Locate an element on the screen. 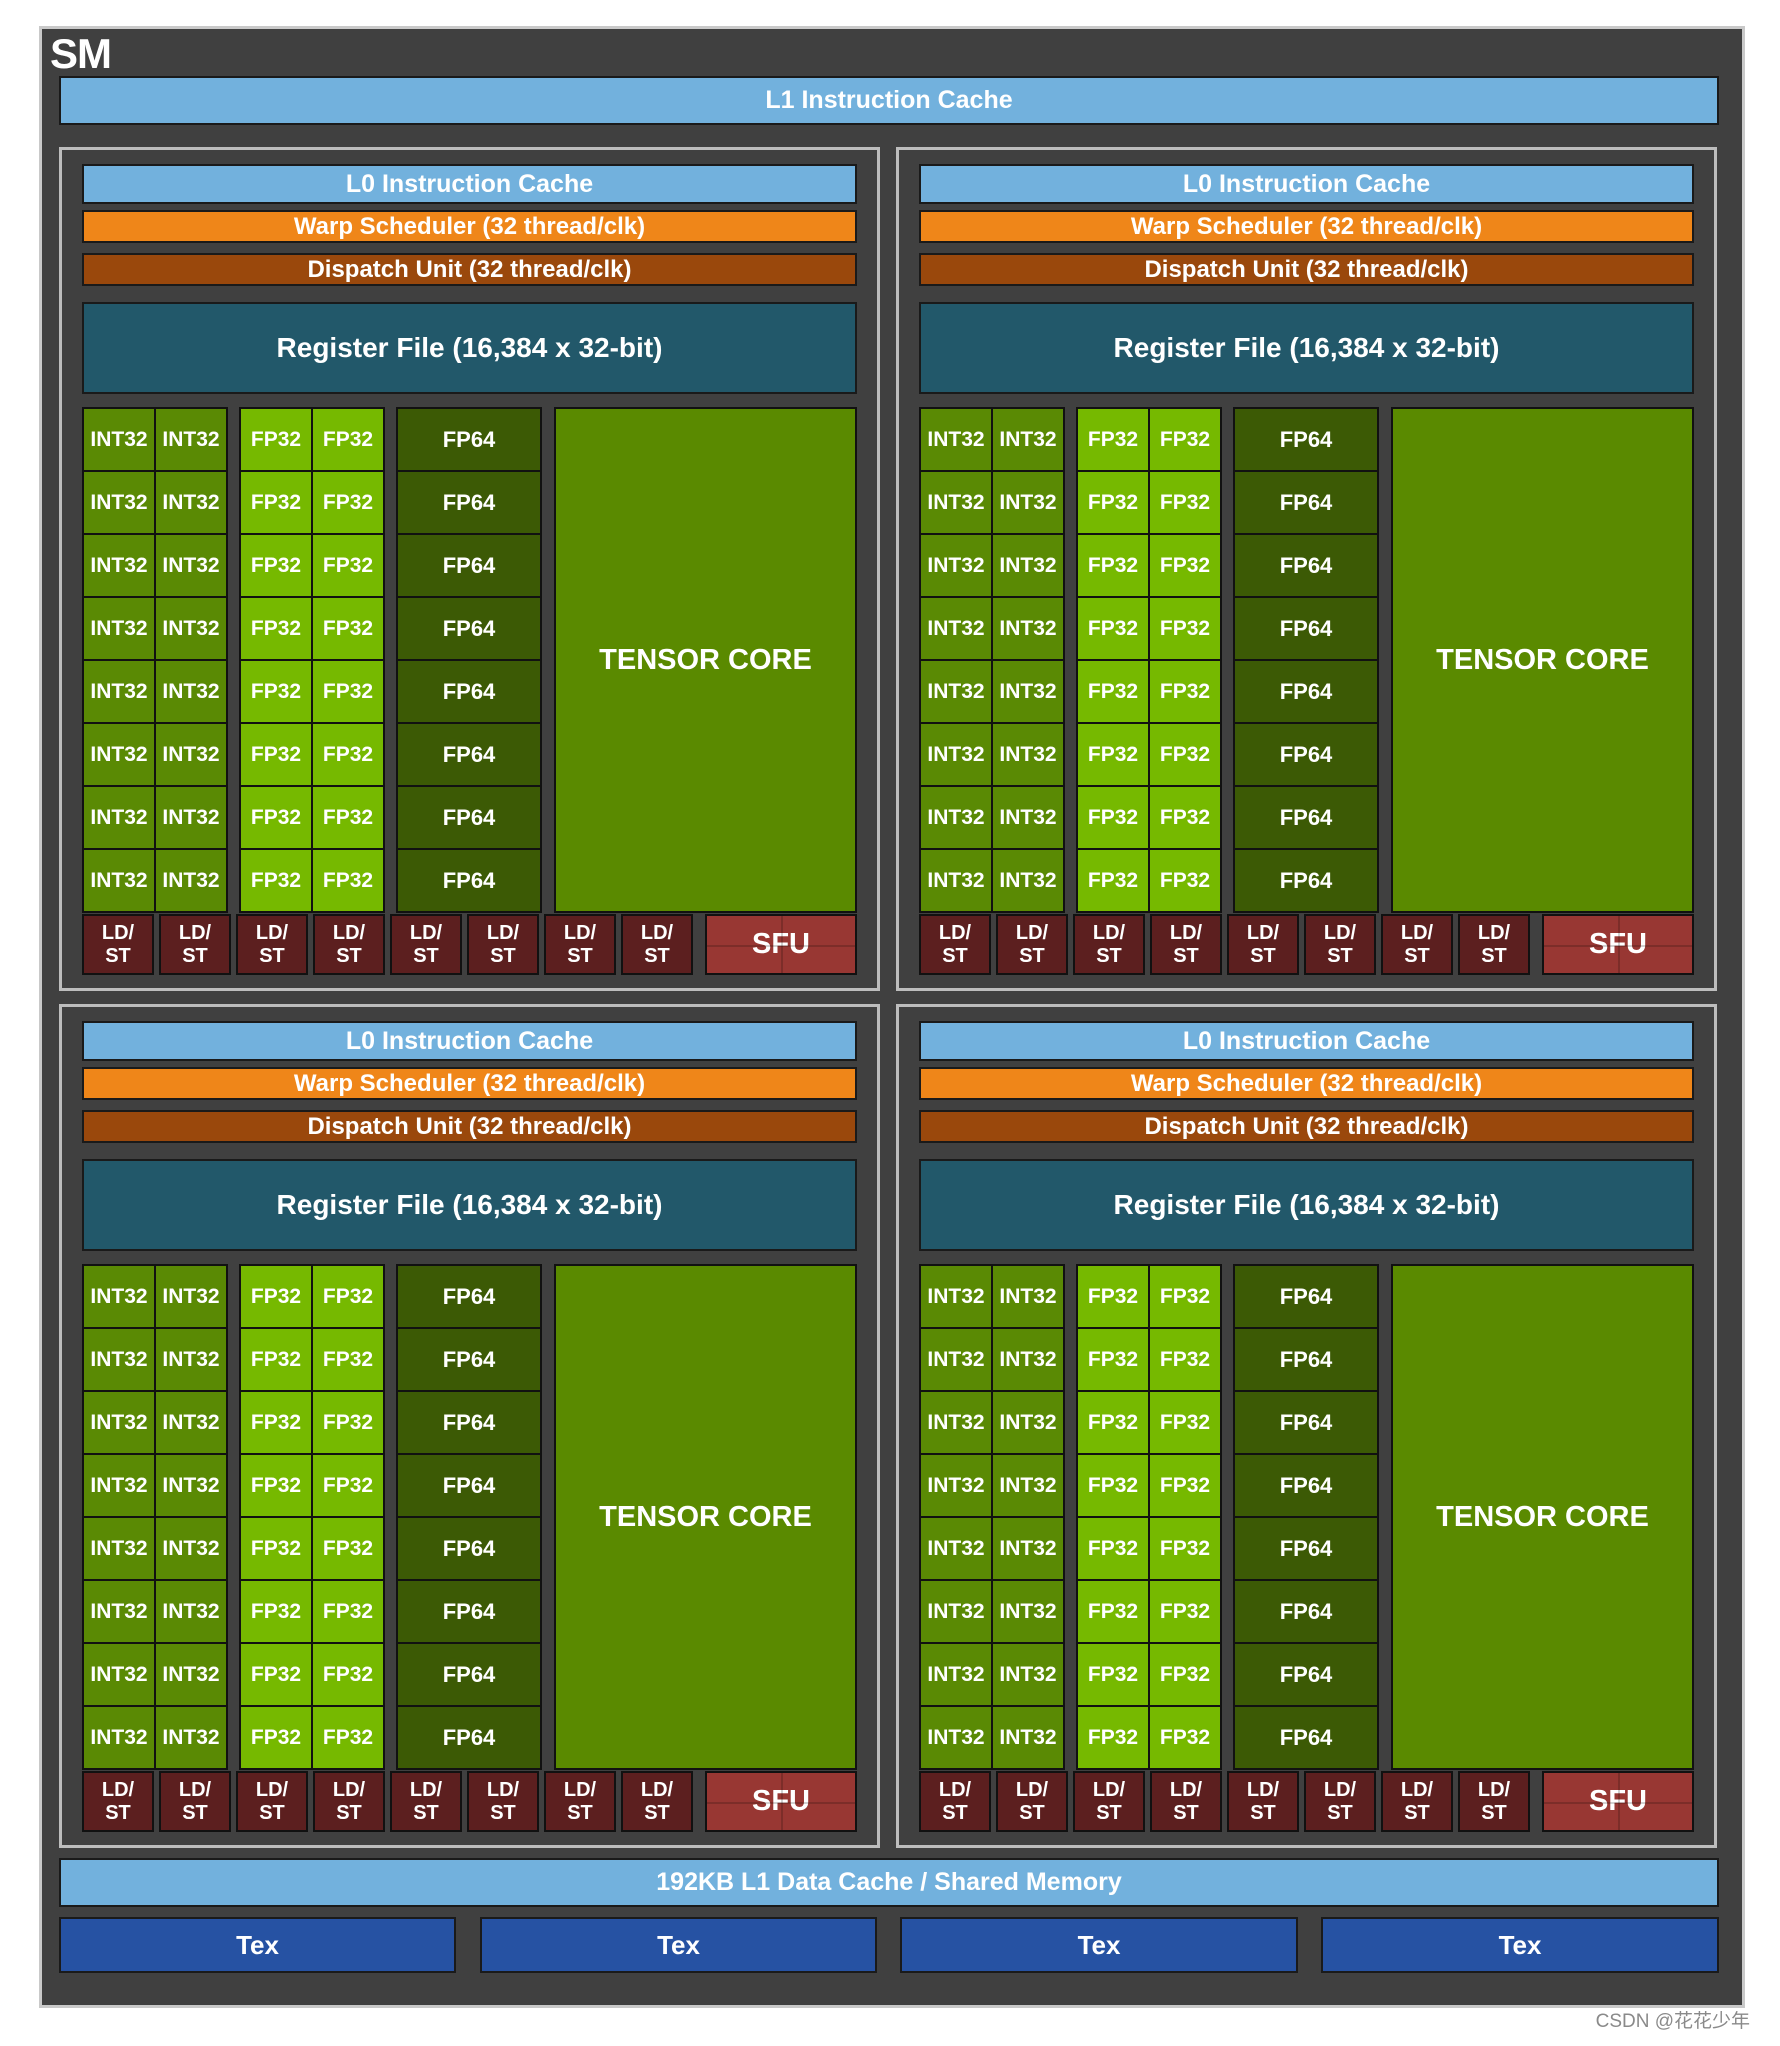 The height and width of the screenshot is (2046, 1780). sfu-unit: SFU is located at coordinates (1618, 1801).